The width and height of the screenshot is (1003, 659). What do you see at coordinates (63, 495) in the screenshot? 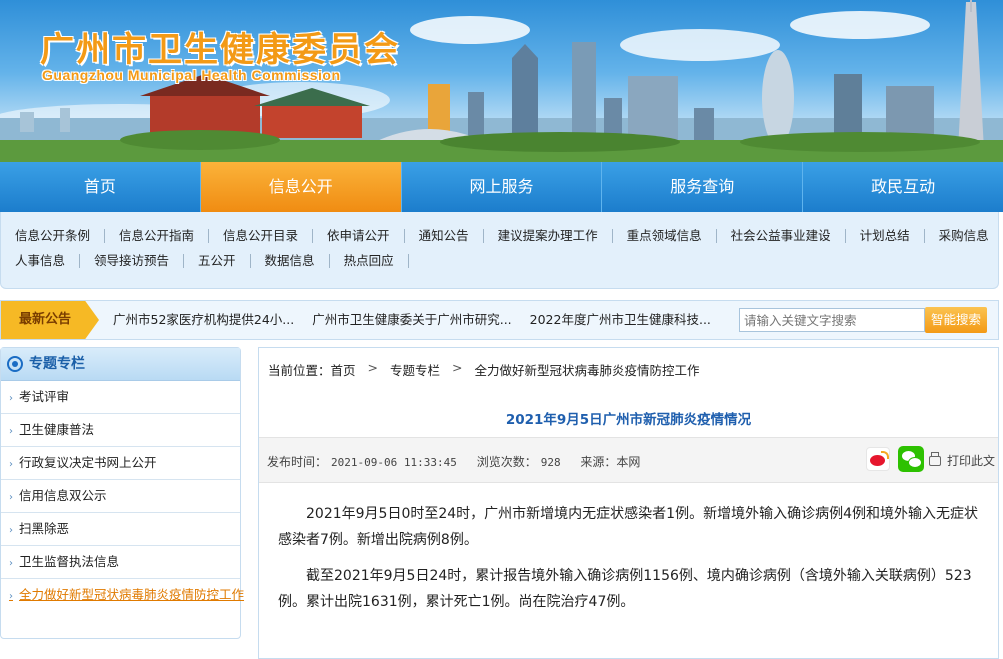
I see `sidebar-item-label: 信用信息双公示` at bounding box center [63, 495].